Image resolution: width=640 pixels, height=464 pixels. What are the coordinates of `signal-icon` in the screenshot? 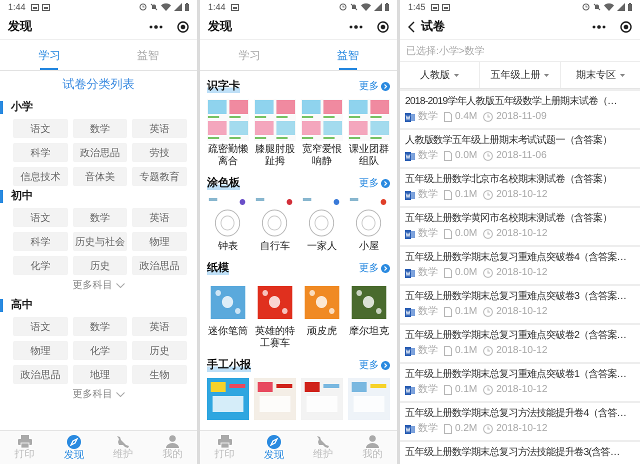 It's located at (178, 7).